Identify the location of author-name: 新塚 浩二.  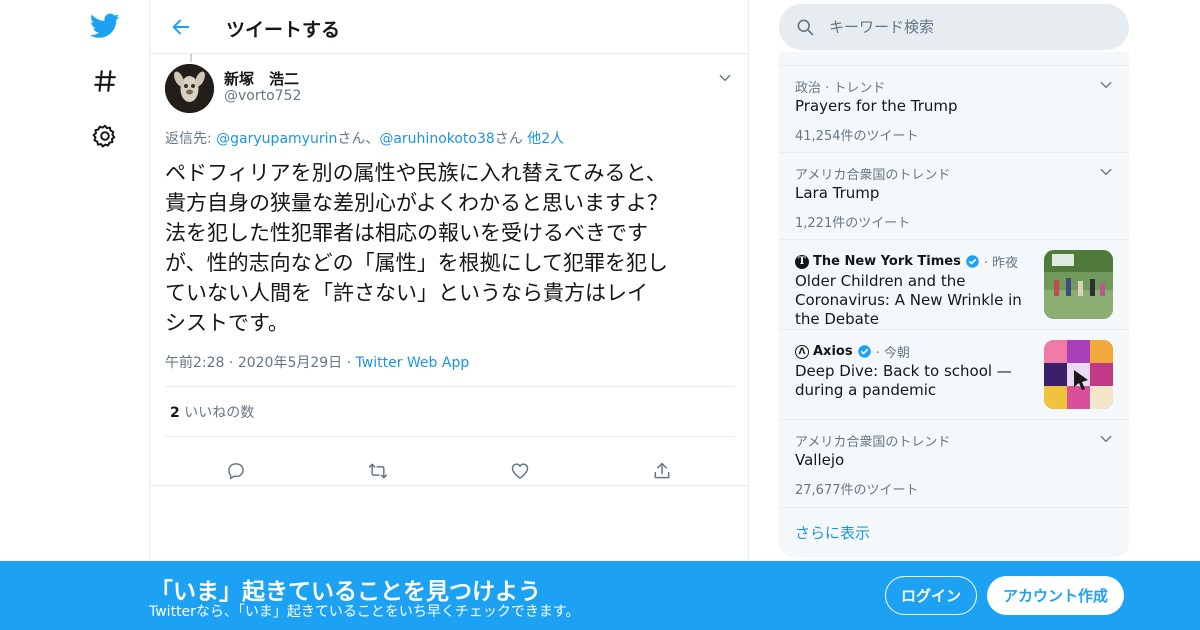
(261, 78).